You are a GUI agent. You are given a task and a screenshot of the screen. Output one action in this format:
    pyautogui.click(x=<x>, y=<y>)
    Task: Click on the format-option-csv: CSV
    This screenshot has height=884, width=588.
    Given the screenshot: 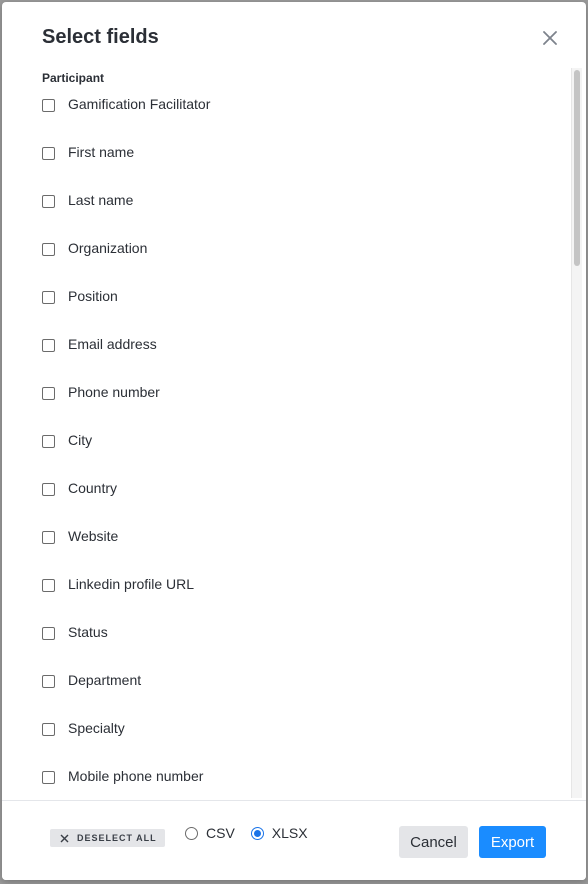 What is the action you would take?
    pyautogui.click(x=210, y=833)
    